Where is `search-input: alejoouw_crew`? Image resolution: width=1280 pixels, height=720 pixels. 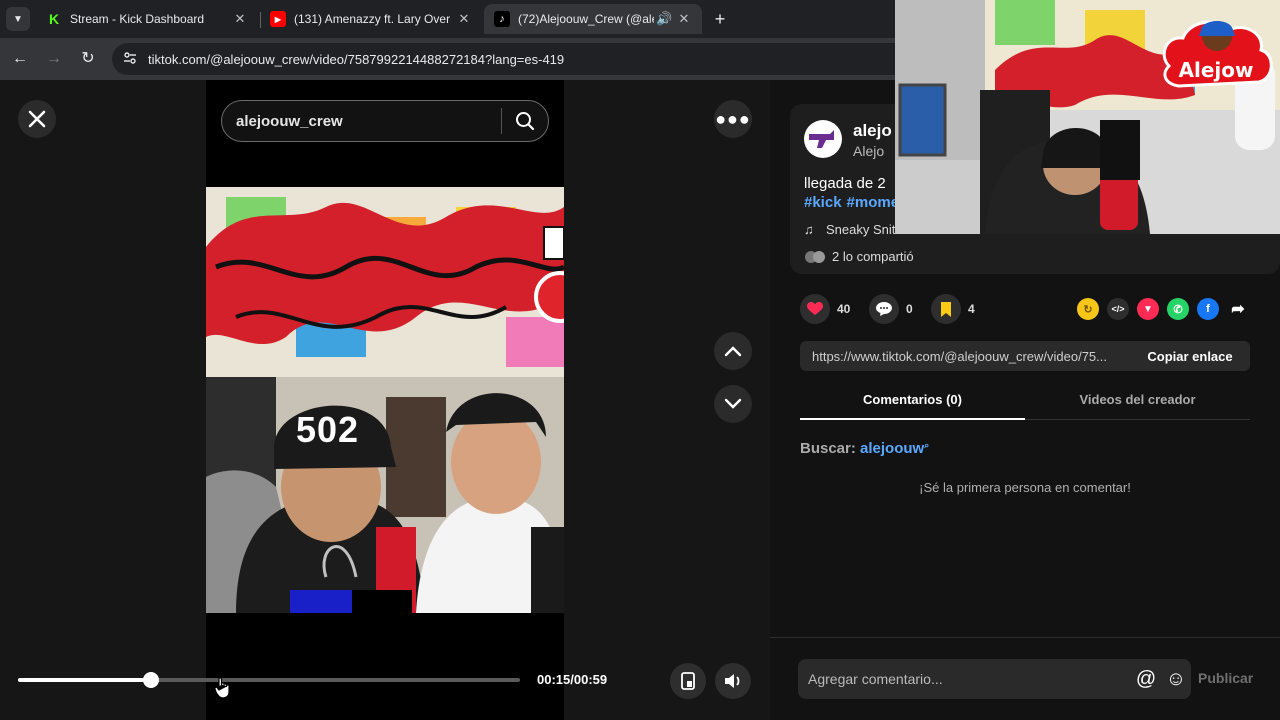 search-input: alejoouw_crew is located at coordinates (368, 121).